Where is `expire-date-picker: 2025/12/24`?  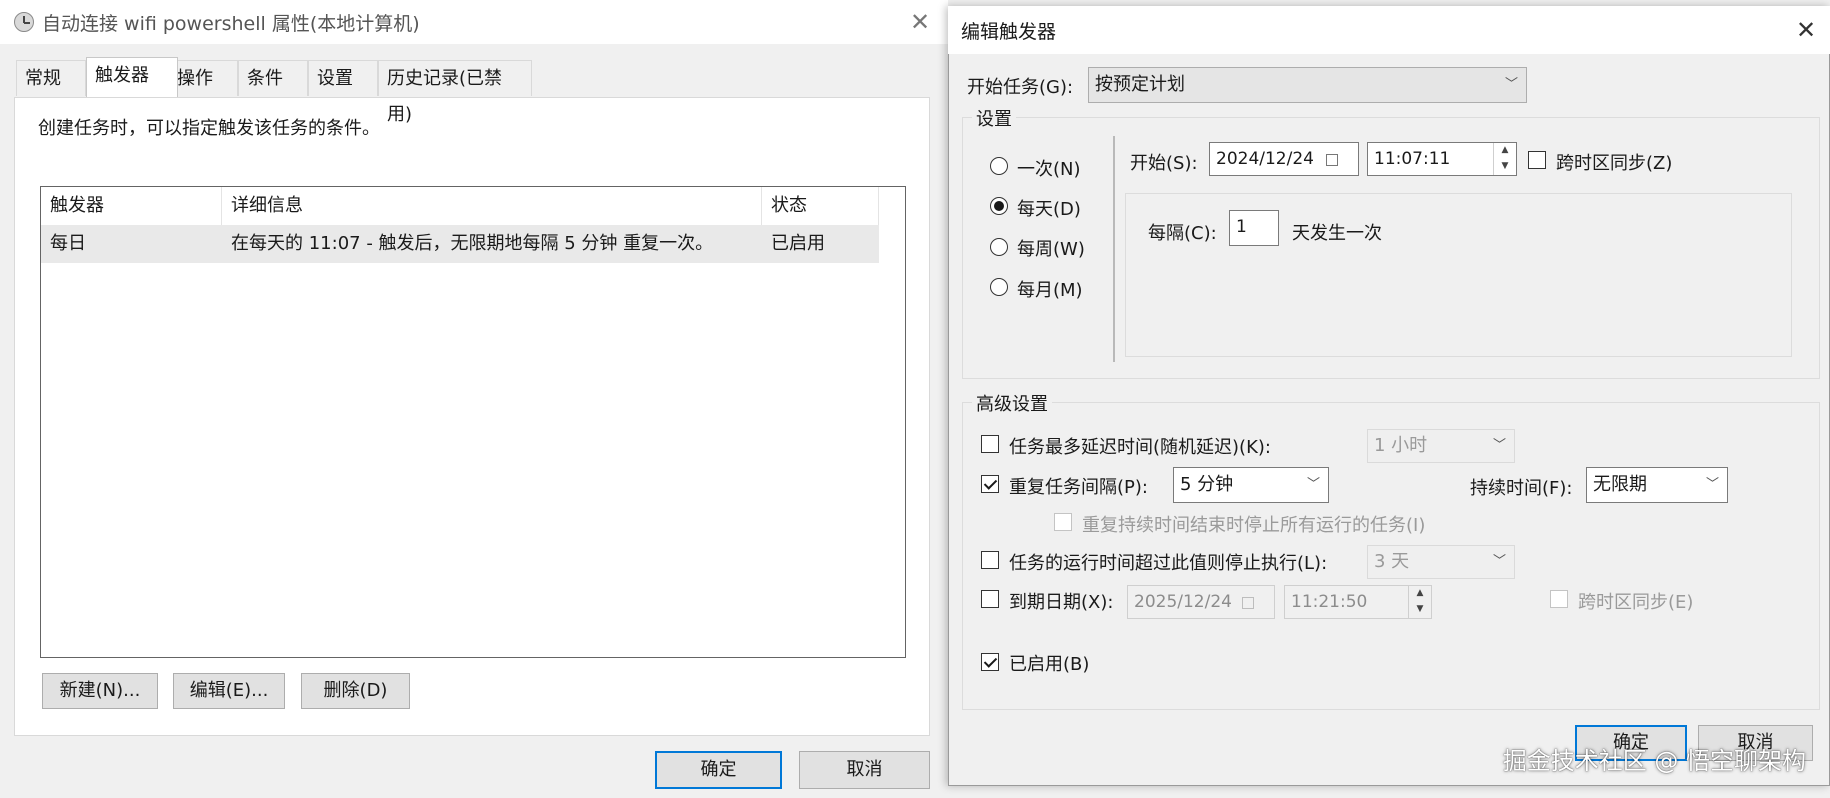 expire-date-picker: 2025/12/24 is located at coordinates (1201, 602).